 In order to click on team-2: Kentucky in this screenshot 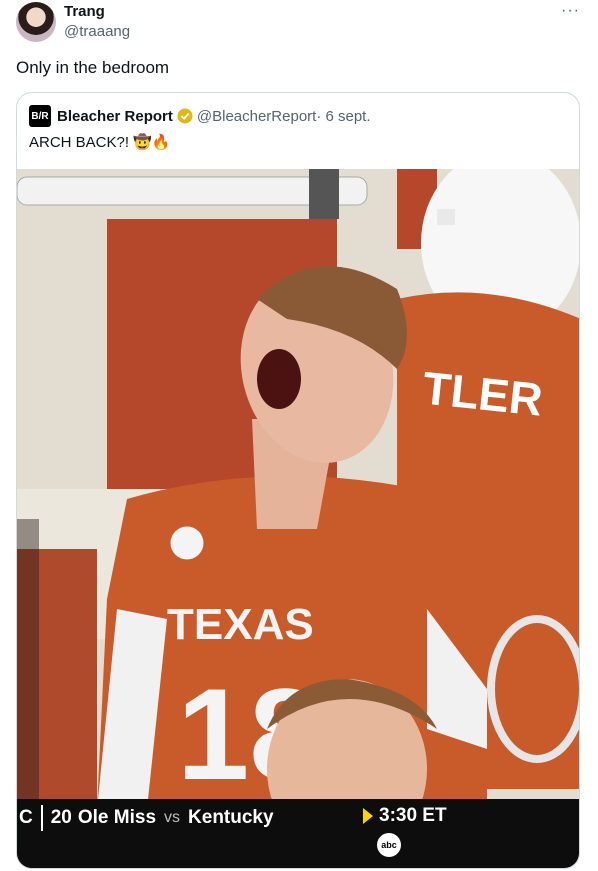, I will do `click(231, 817)`.